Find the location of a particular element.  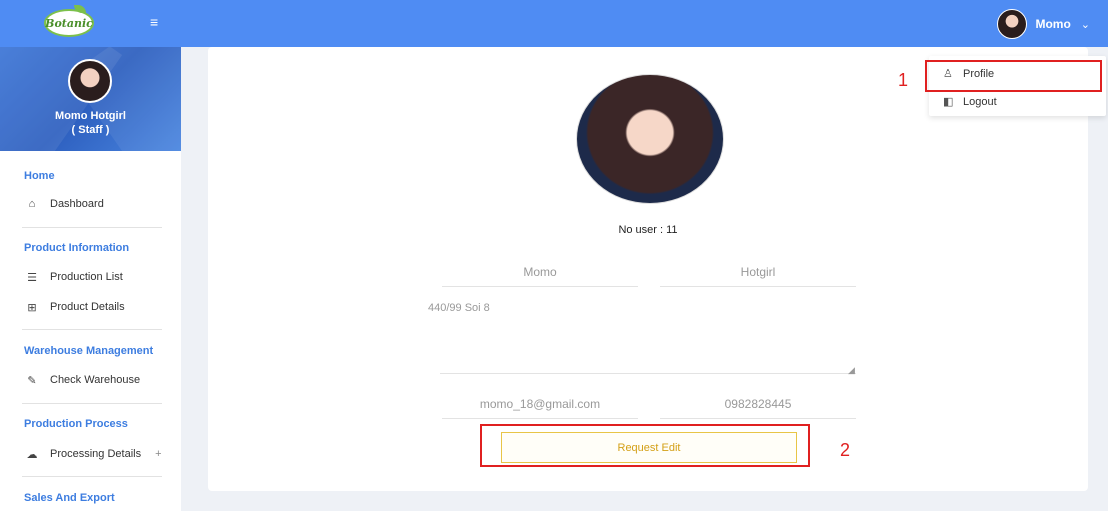

phone-field is located at coordinates (758, 404).